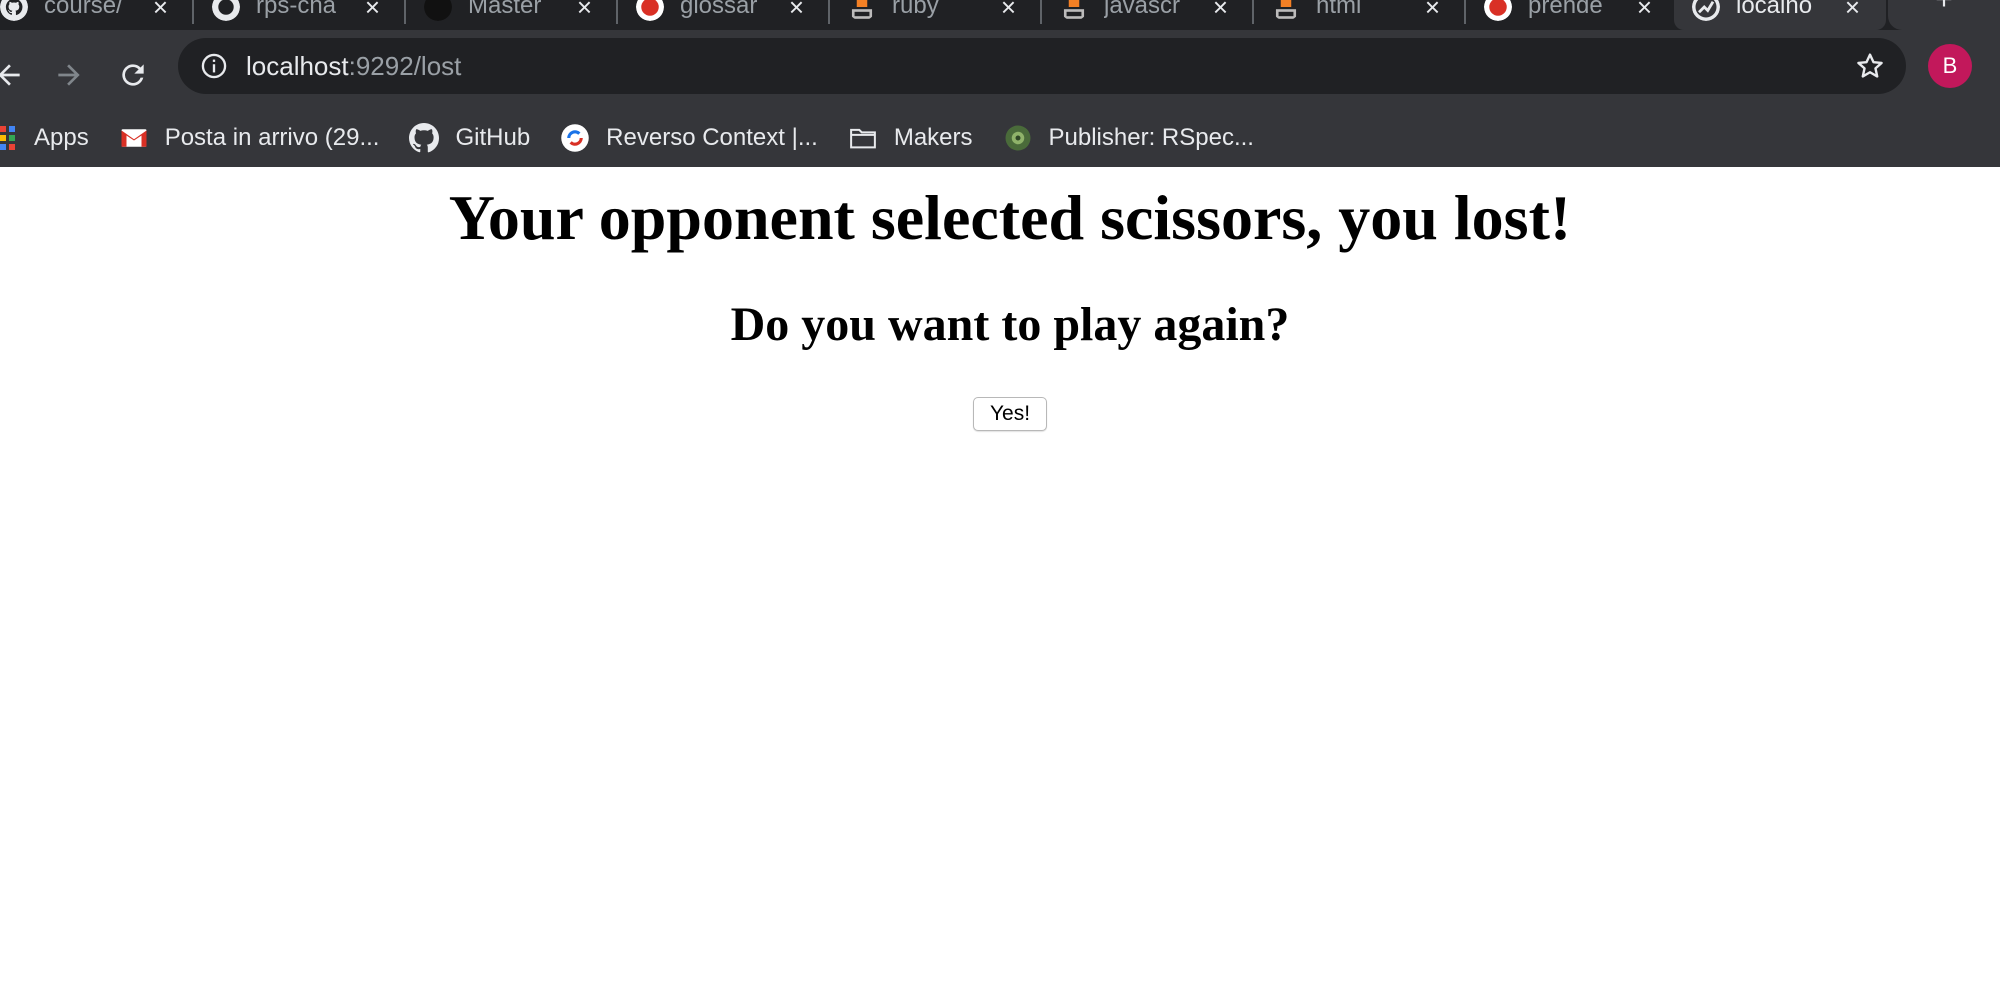 This screenshot has height=990, width=2000. Describe the element at coordinates (1774, 9) in the screenshot. I see `tab-title: localho` at that location.